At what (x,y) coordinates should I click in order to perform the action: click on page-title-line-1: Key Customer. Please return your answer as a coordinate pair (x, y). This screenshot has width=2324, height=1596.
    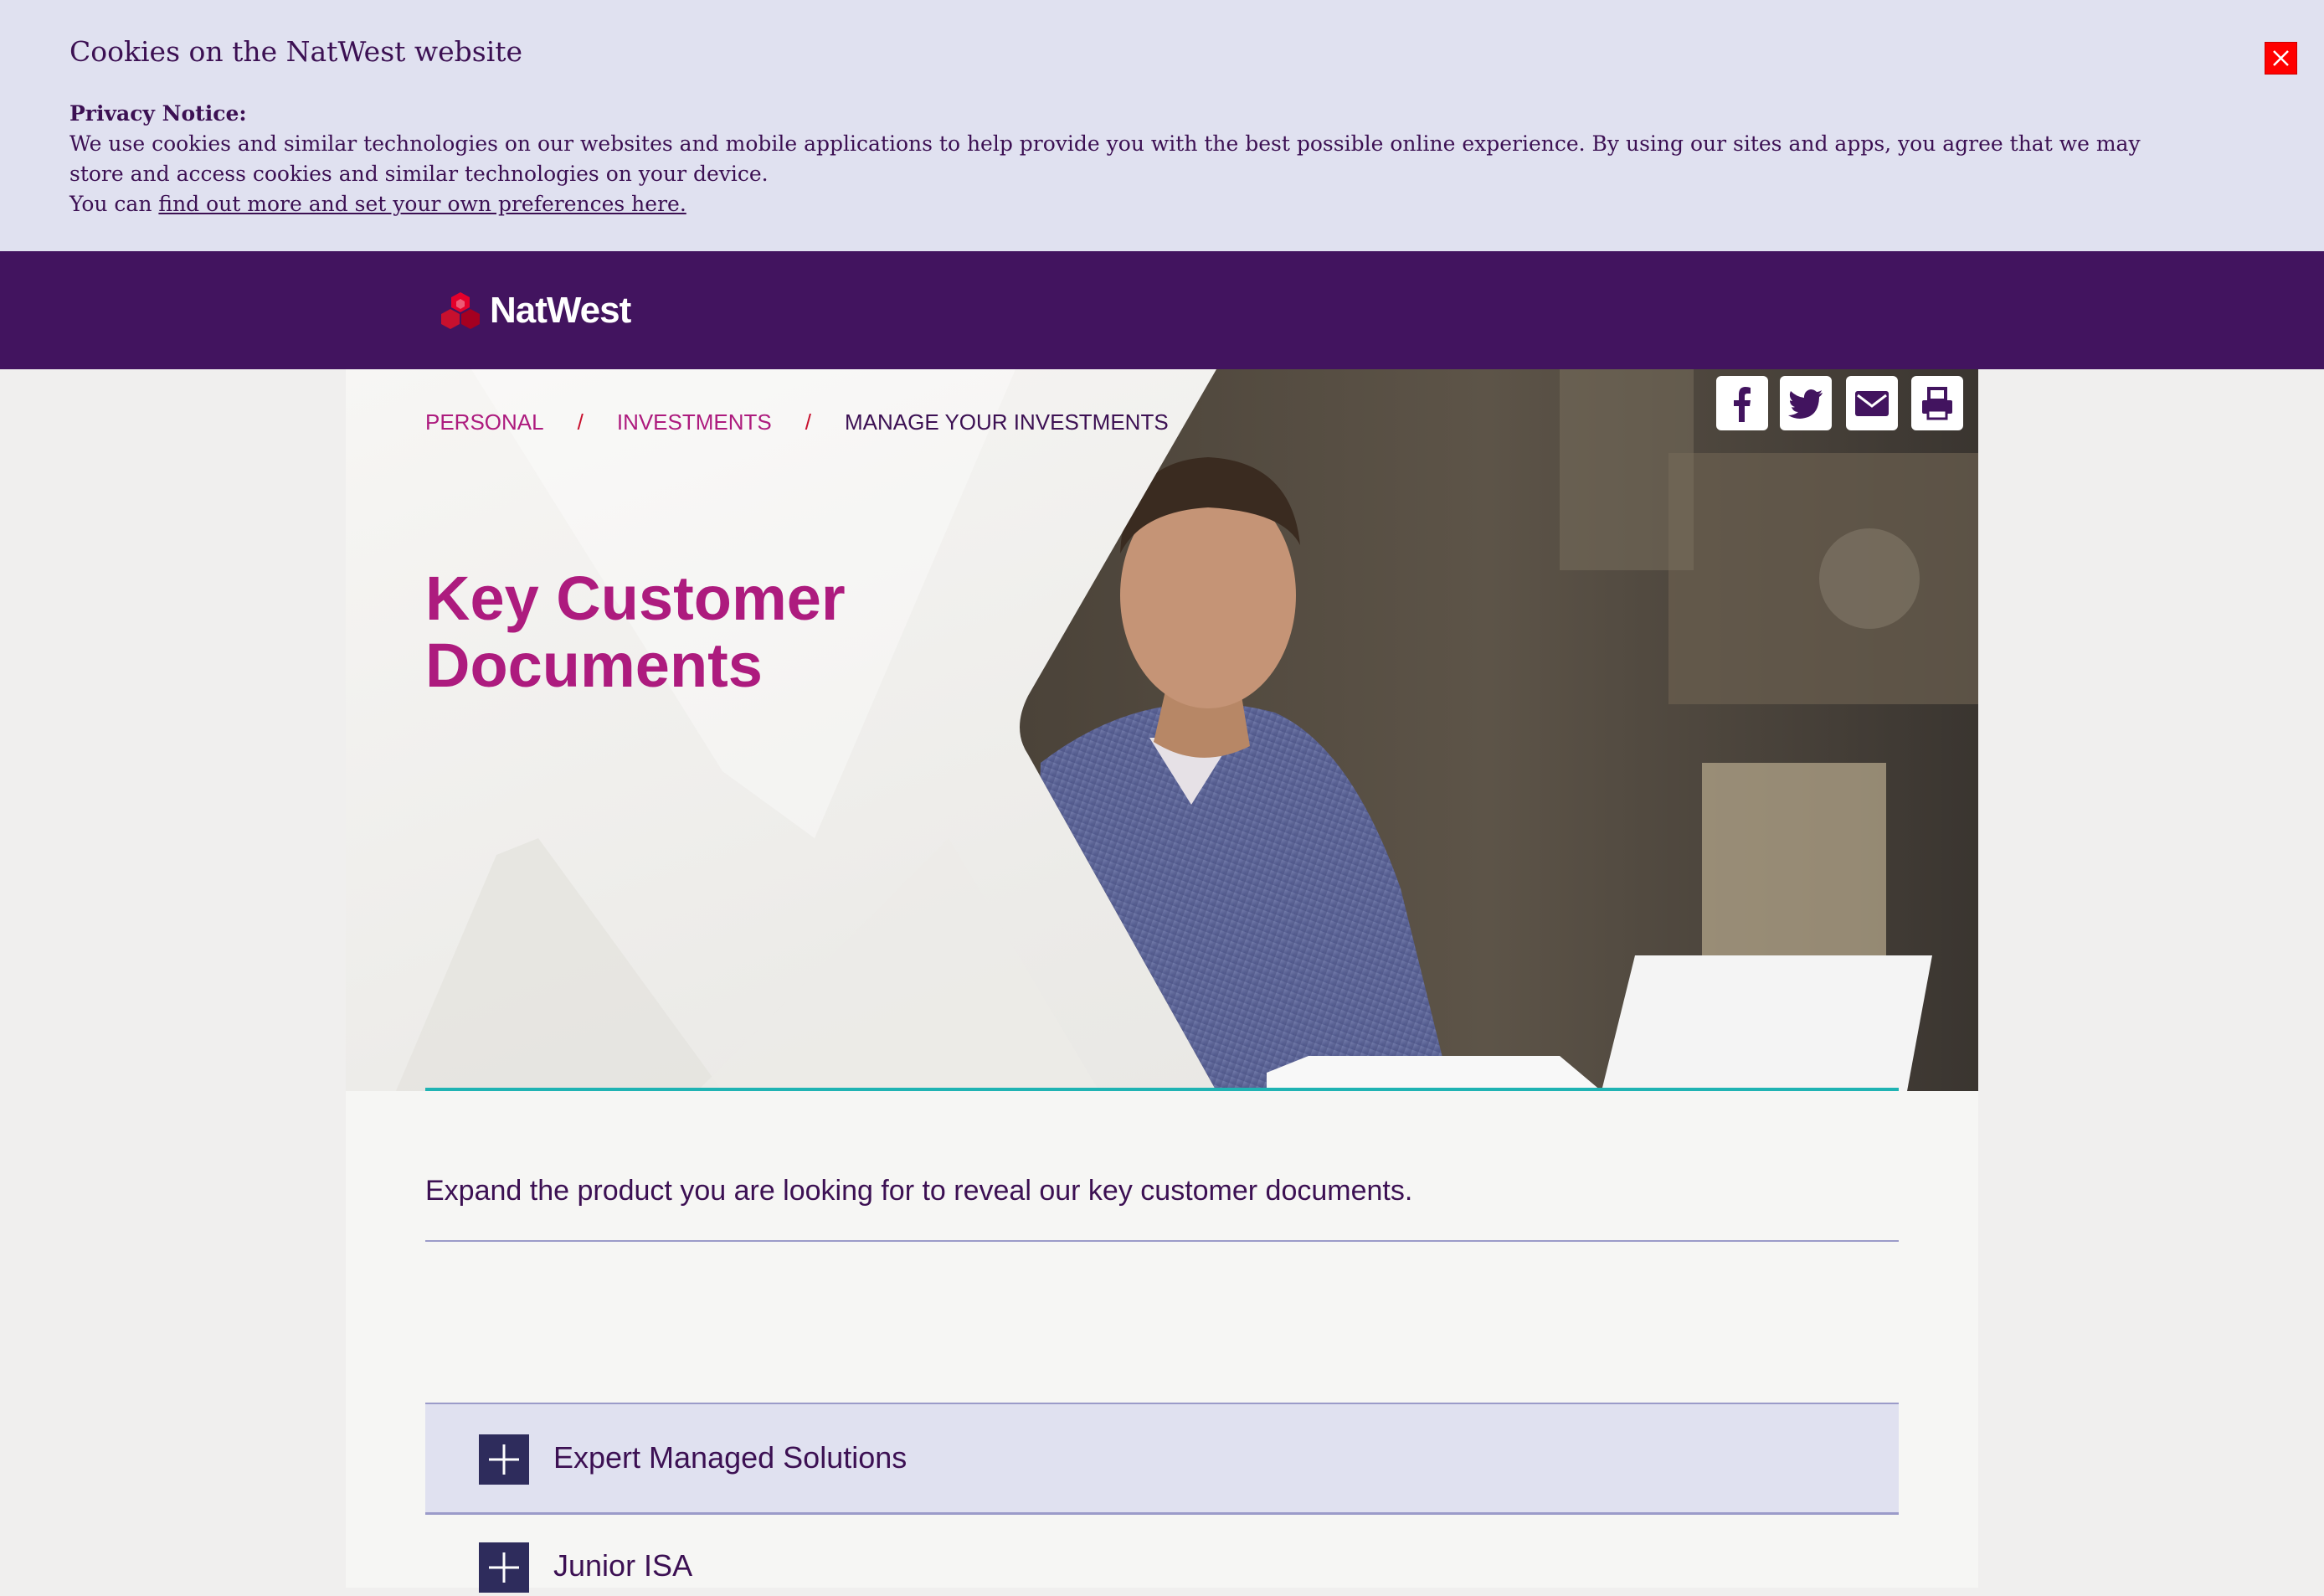
    Looking at the image, I should click on (635, 598).